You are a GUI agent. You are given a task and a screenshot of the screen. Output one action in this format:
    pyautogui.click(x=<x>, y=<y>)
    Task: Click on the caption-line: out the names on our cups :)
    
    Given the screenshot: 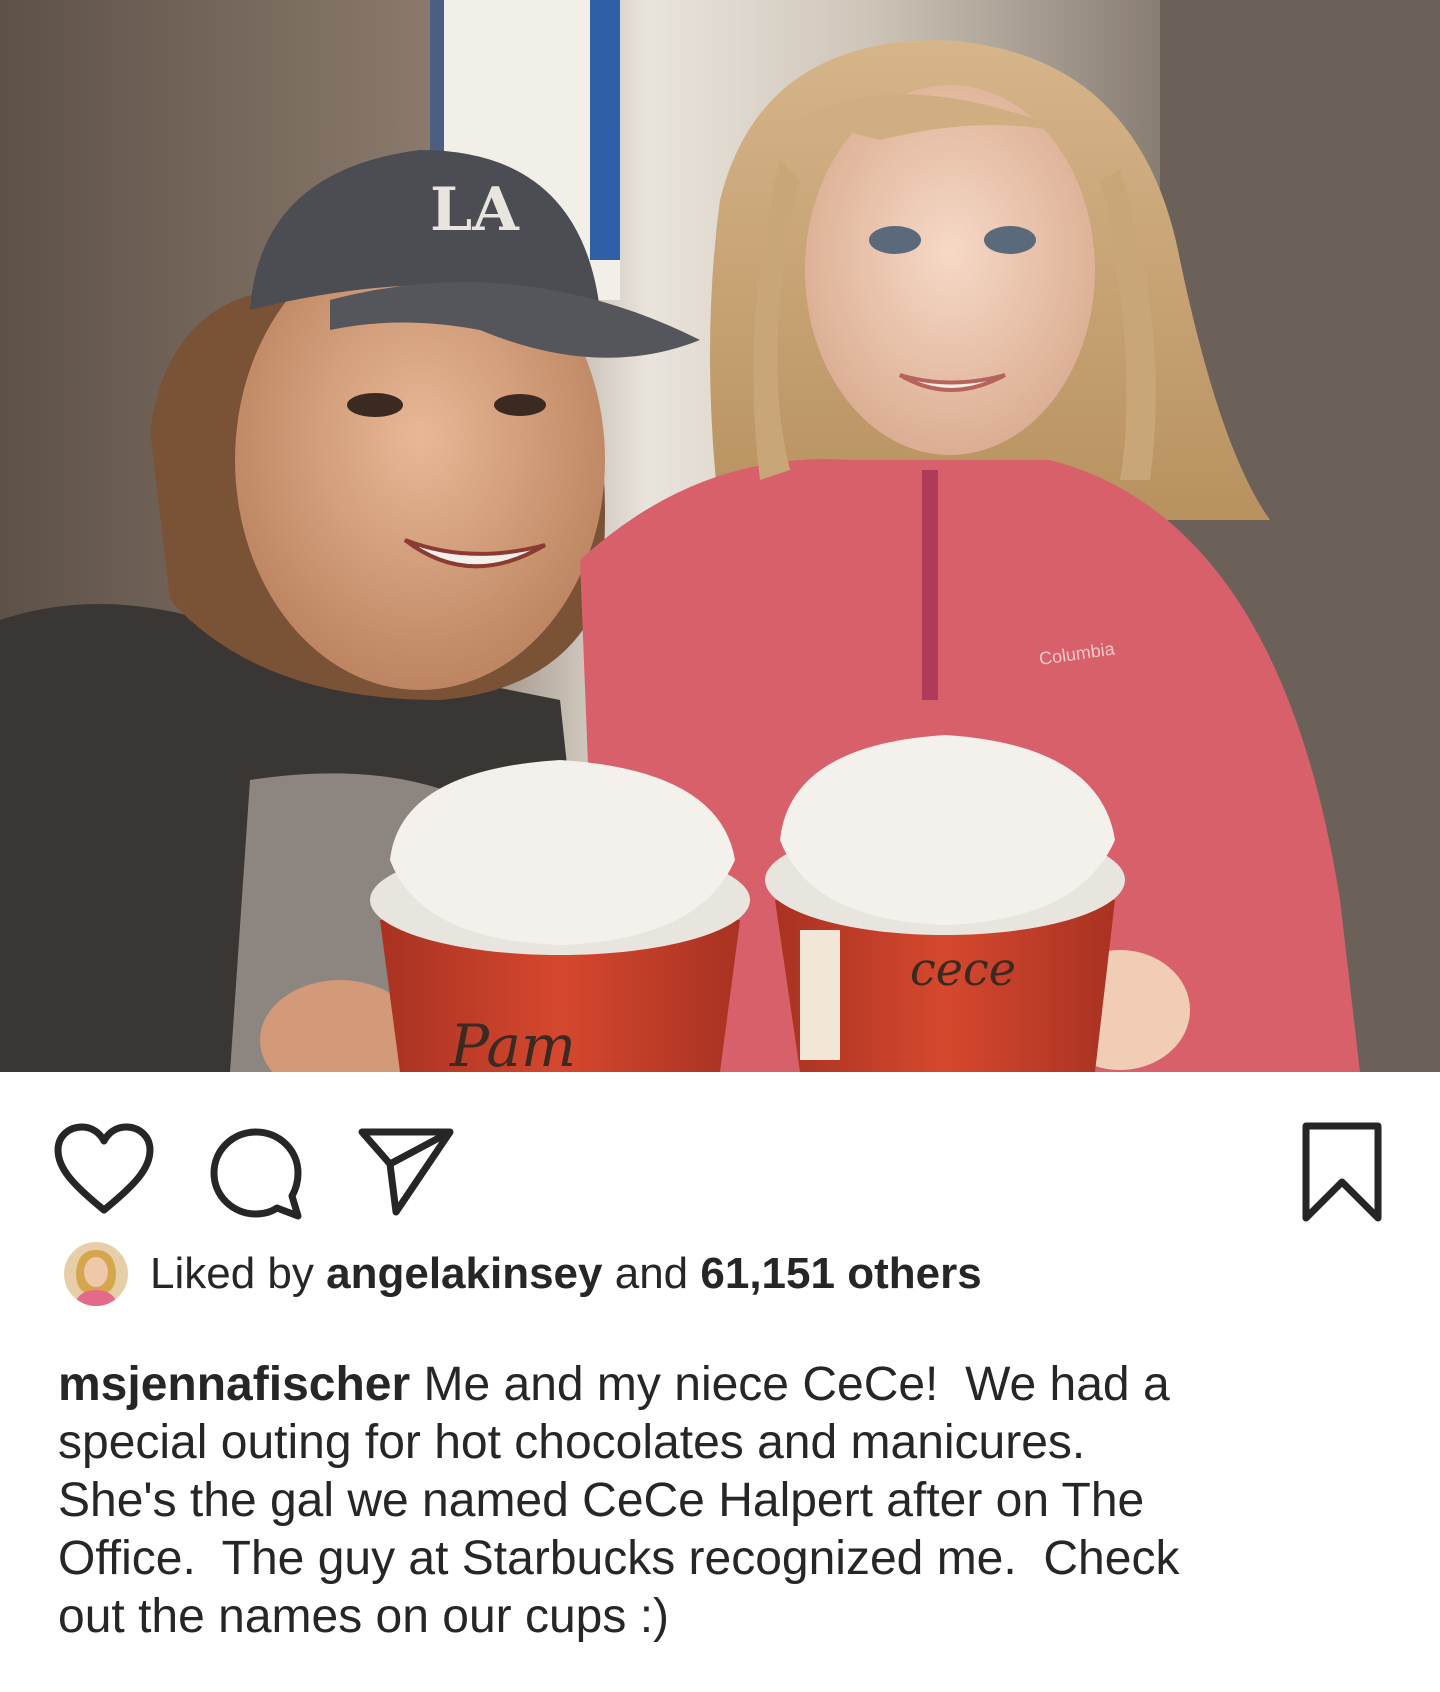 What is the action you would take?
    pyautogui.click(x=364, y=1616)
    